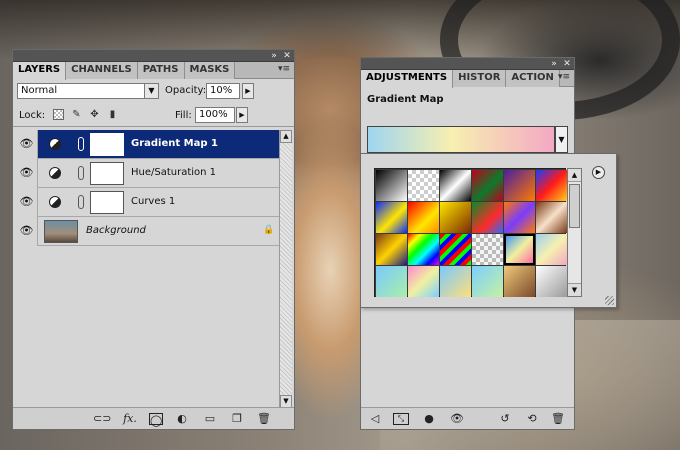 Image resolution: width=680 pixels, height=450 pixels. I want to click on layer-row: 👁 Background 🔒, so click(147, 231).